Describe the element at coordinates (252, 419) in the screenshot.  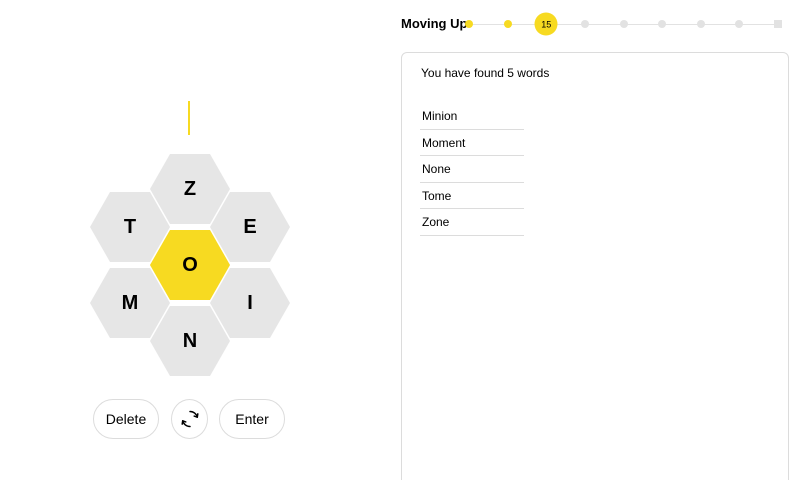
I see `enter-button: Enter` at that location.